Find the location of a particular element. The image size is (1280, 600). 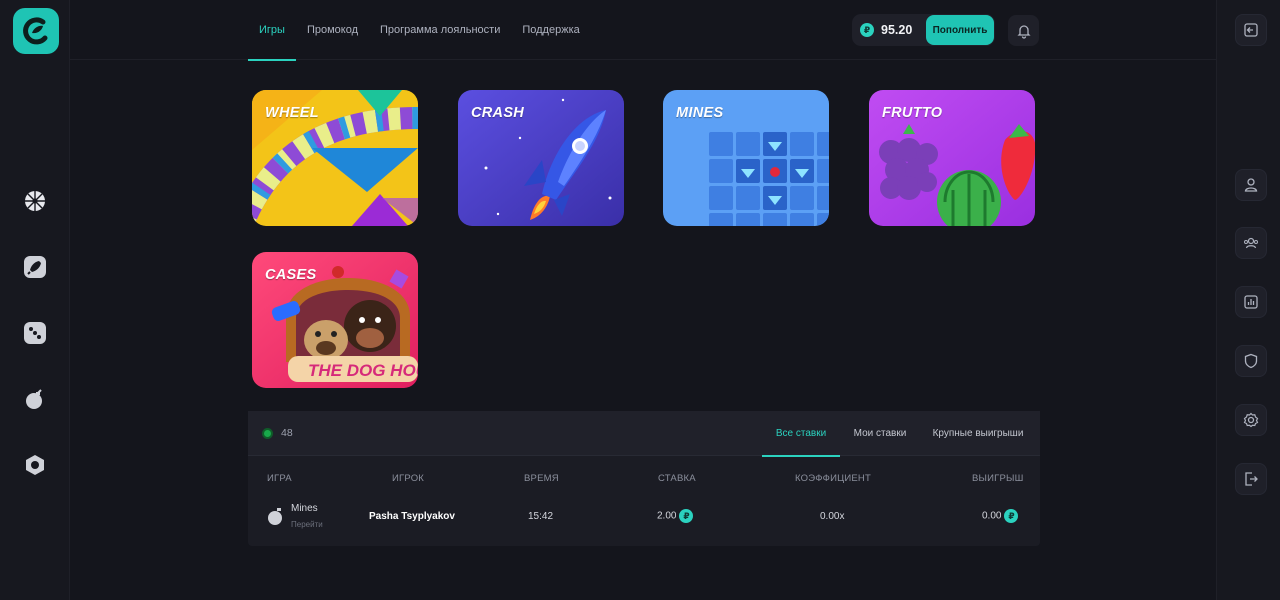

online-count: 48 is located at coordinates (287, 433).